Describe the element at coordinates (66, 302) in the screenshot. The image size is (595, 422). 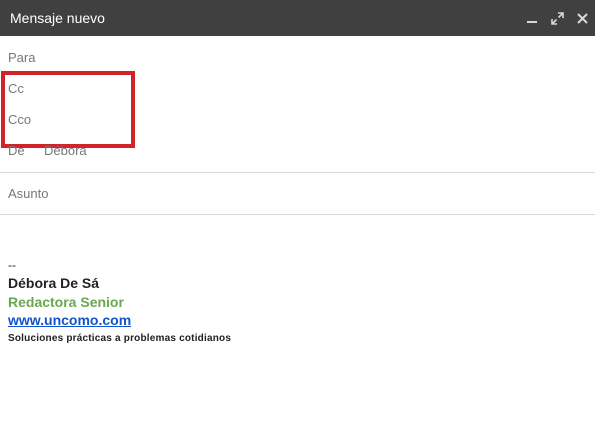
I see `signature-role: Redactora Senior` at that location.